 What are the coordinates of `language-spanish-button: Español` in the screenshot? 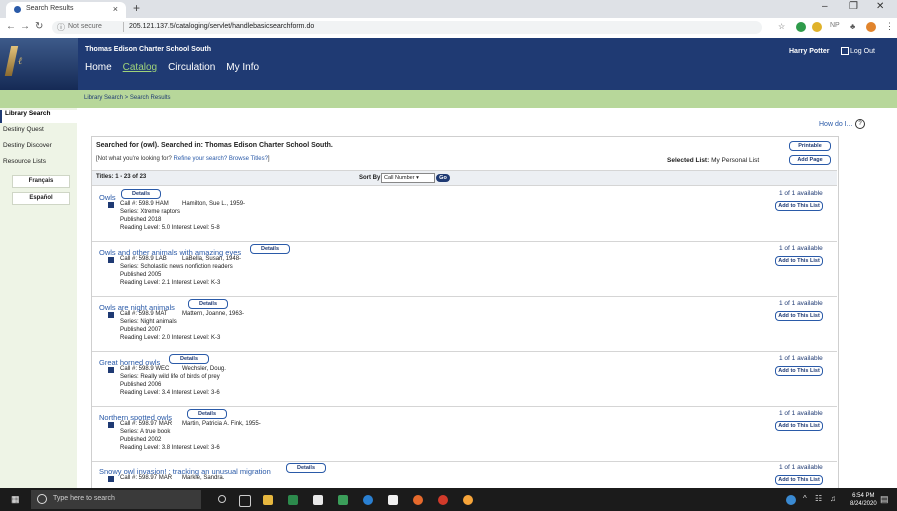 It's located at (41, 198).